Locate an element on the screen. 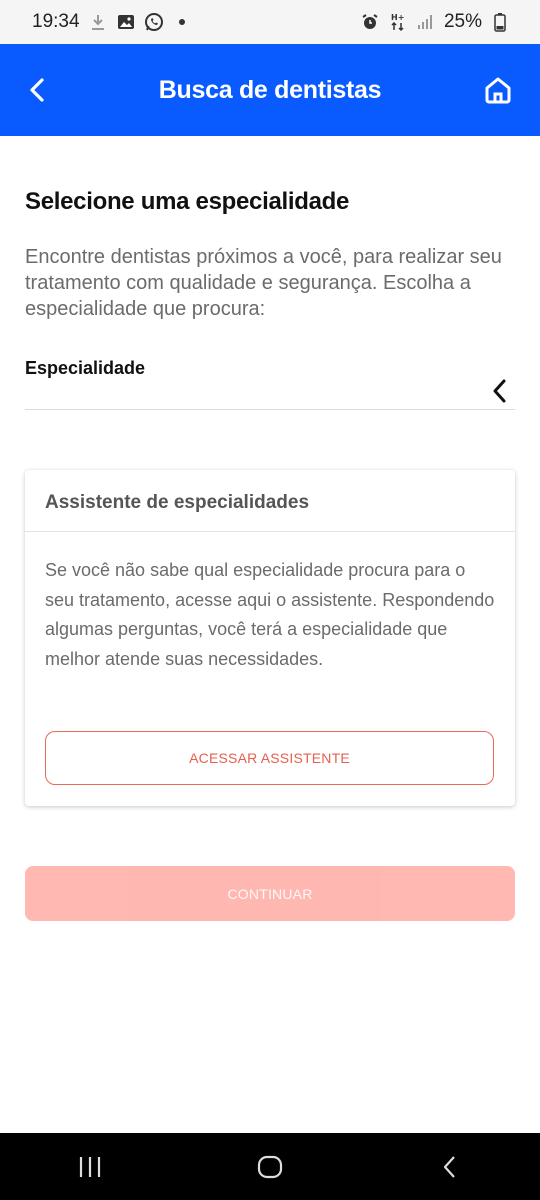 The width and height of the screenshot is (540, 1200). alarm-icon is located at coordinates (370, 22).